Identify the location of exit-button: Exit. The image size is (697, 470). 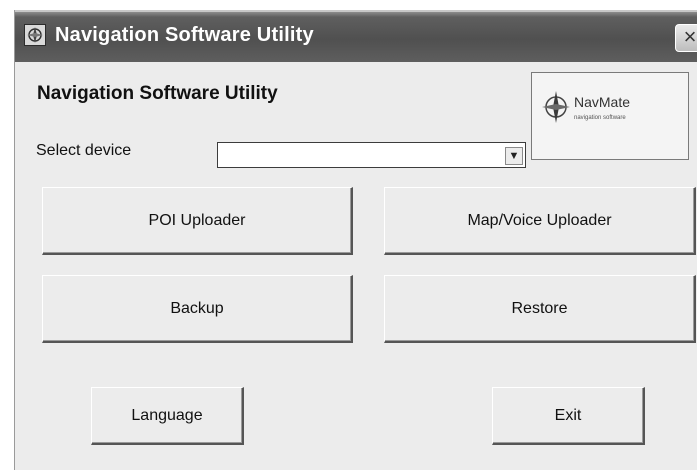
(568, 416).